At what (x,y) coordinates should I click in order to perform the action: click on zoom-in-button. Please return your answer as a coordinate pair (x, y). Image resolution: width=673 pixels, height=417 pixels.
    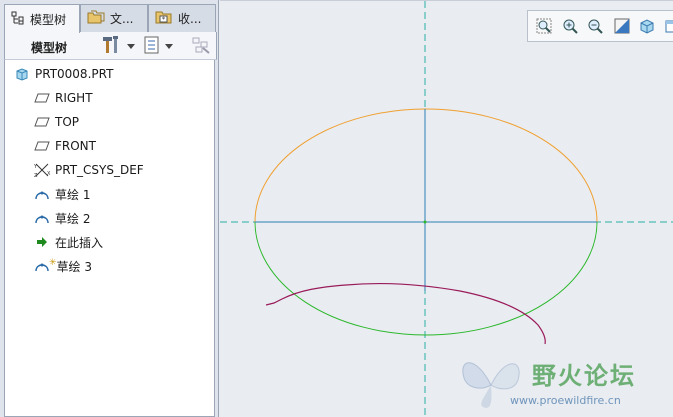
    Looking at the image, I should click on (570, 27).